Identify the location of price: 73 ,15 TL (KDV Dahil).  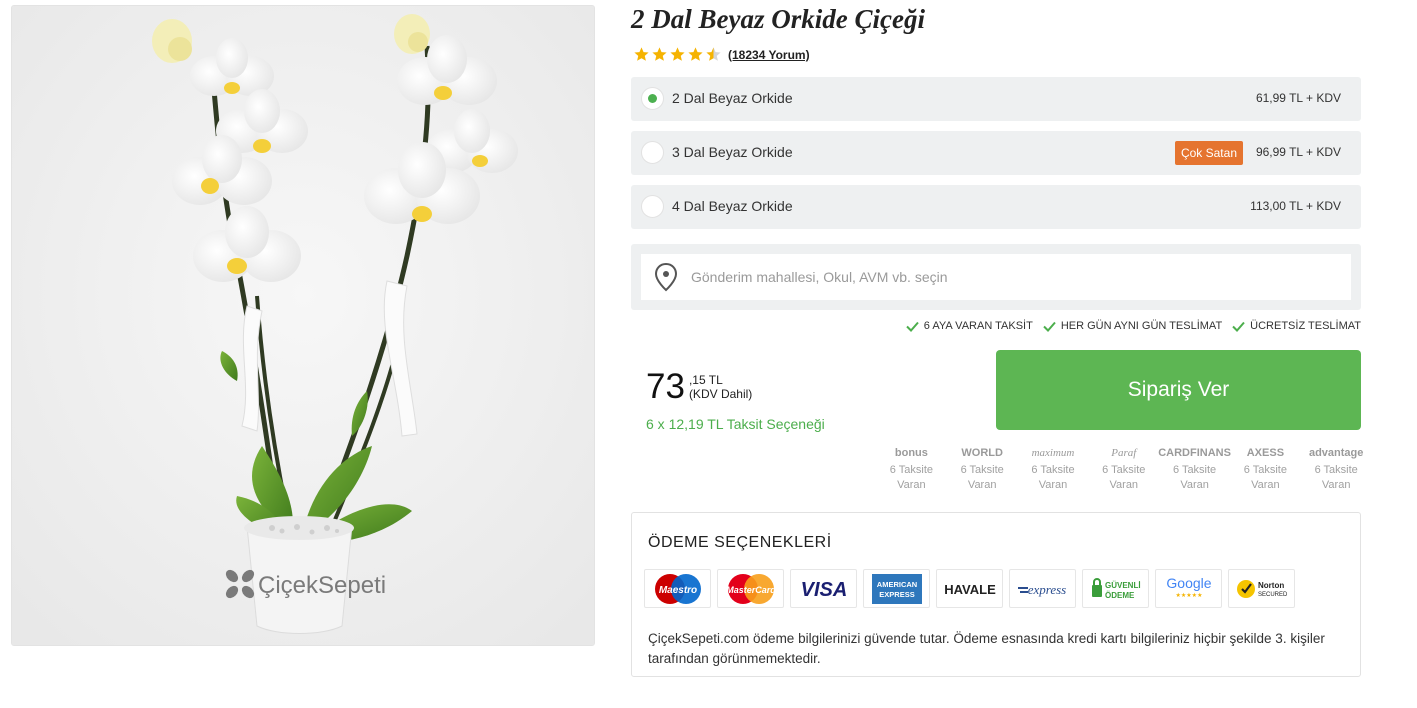
(735, 387).